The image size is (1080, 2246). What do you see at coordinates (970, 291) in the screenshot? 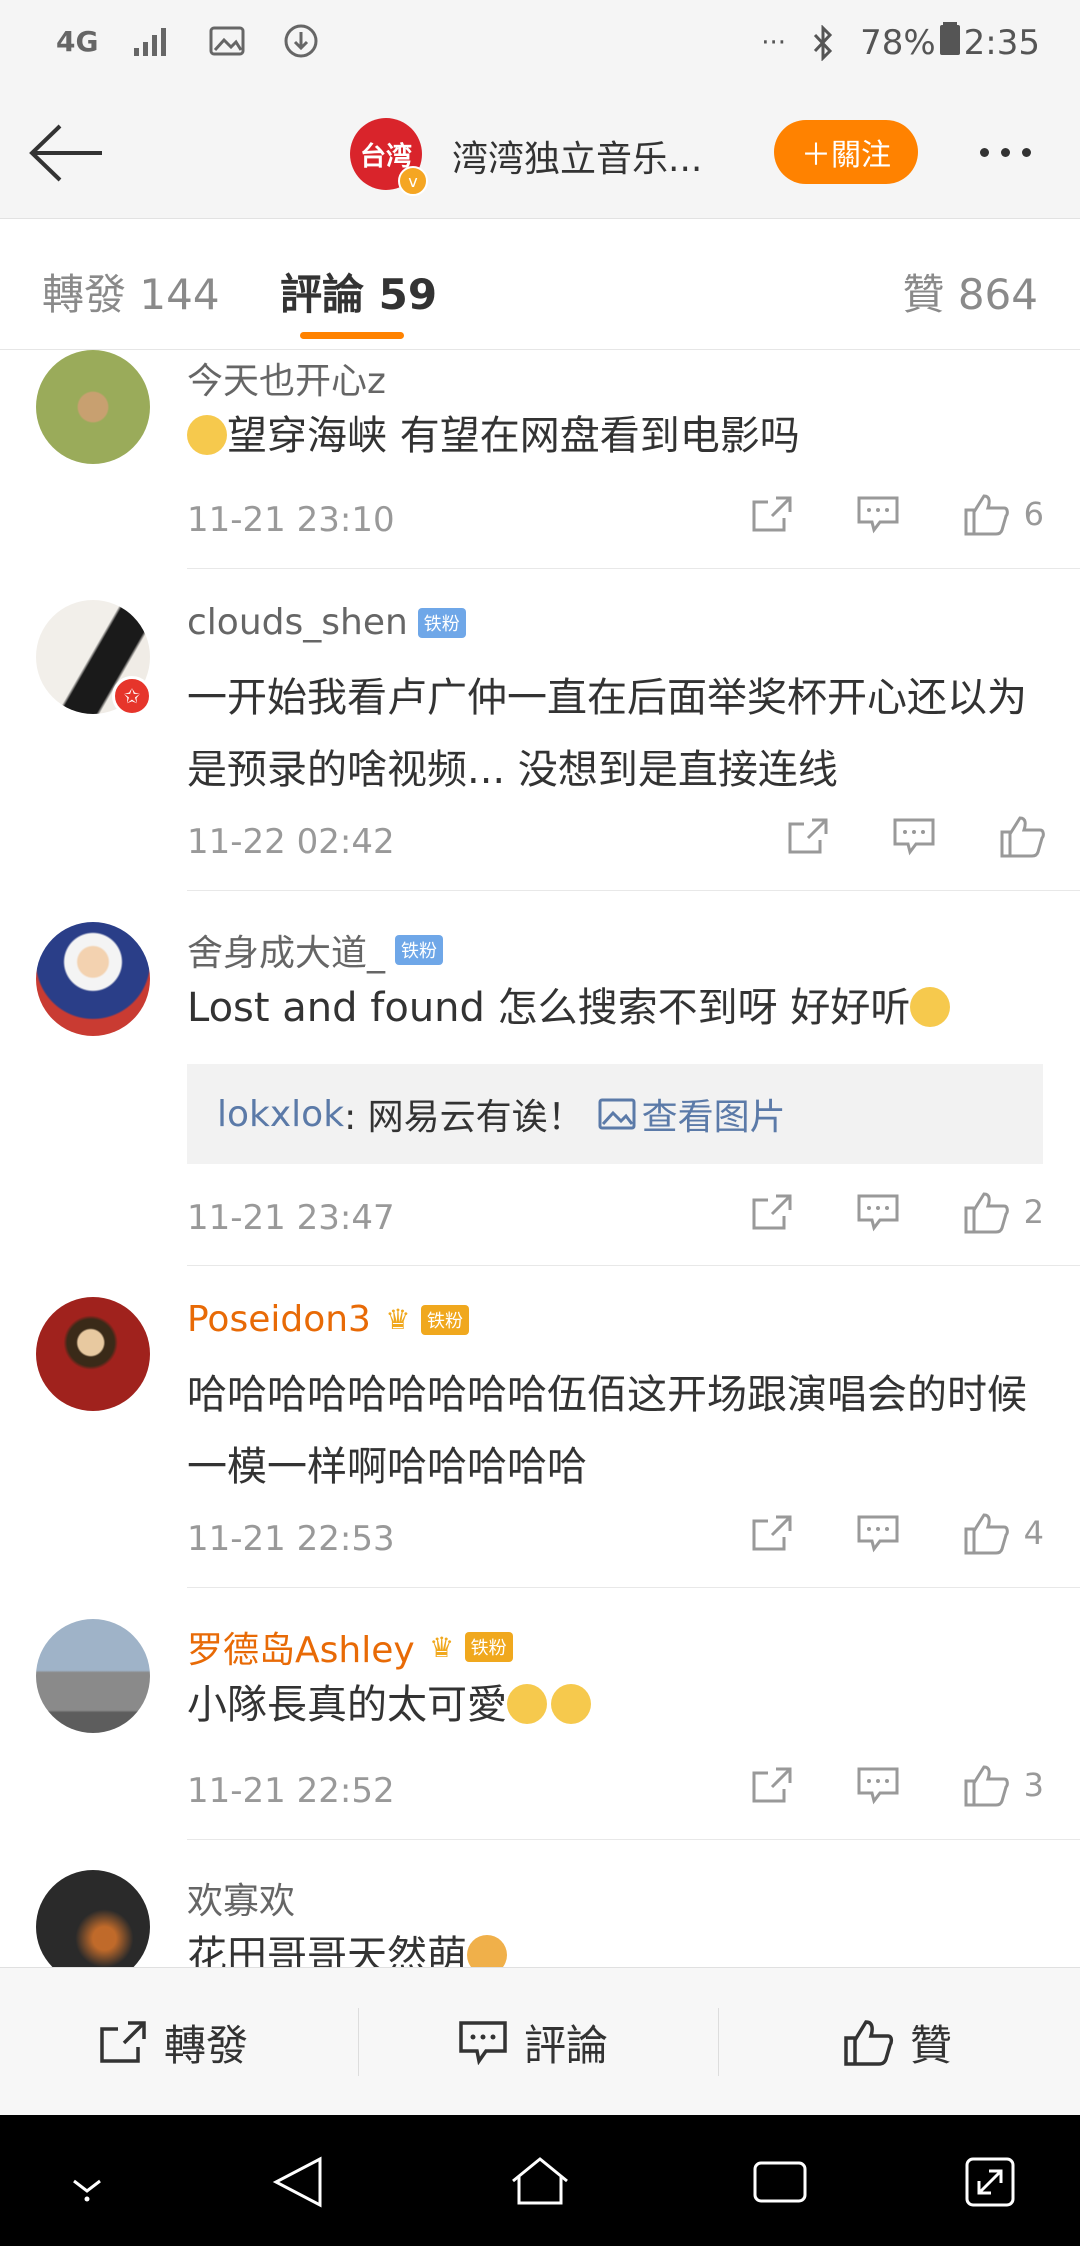
I see `tab-likes: 贊 864` at bounding box center [970, 291].